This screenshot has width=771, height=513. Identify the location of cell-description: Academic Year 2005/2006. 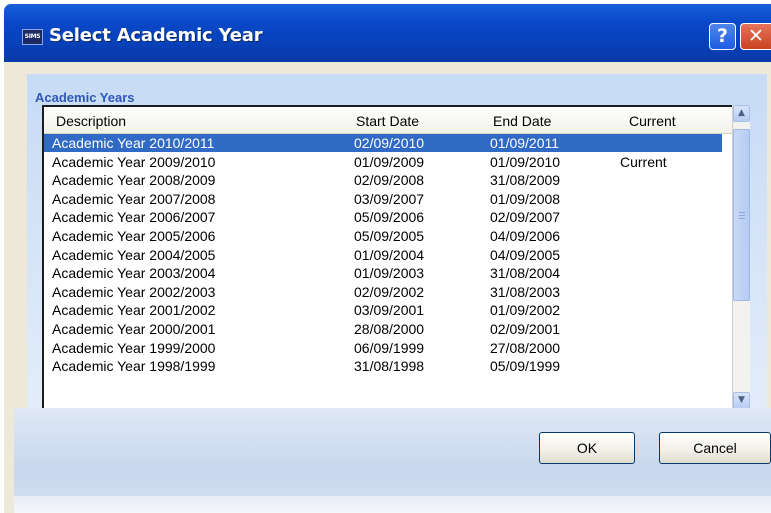
(134, 236).